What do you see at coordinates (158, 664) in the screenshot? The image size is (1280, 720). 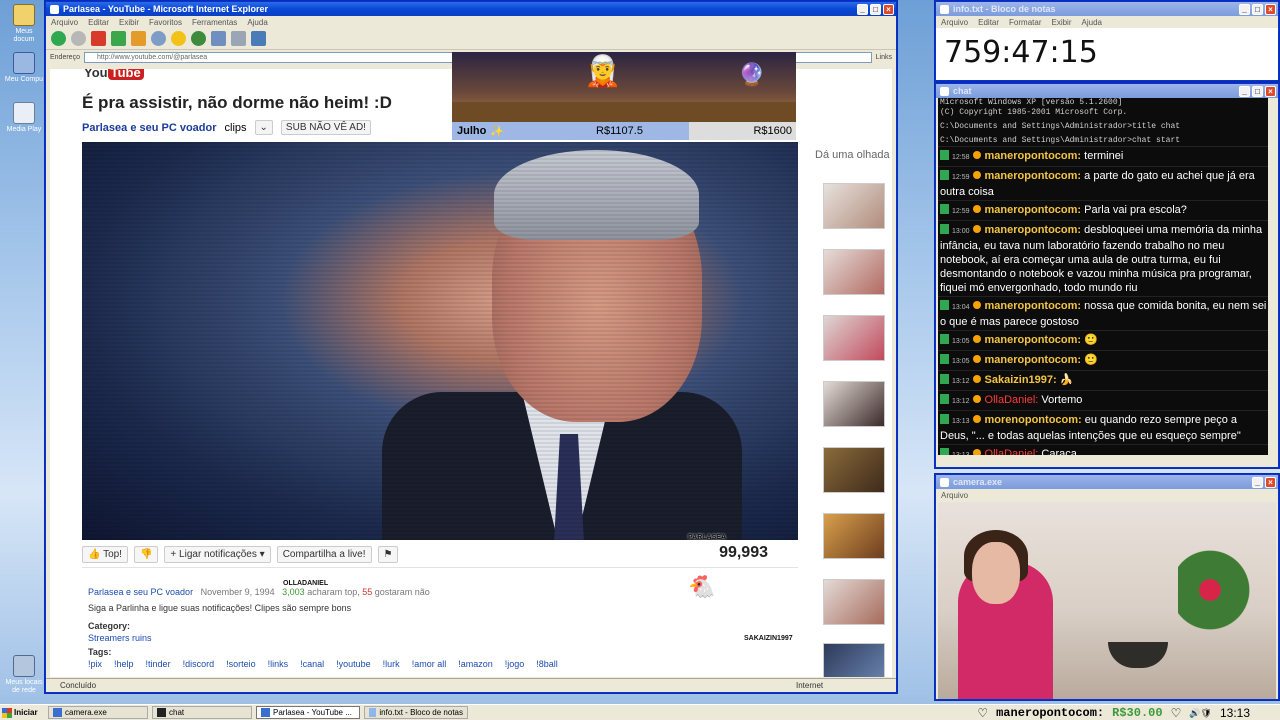 I see `tag-link: !tinder` at bounding box center [158, 664].